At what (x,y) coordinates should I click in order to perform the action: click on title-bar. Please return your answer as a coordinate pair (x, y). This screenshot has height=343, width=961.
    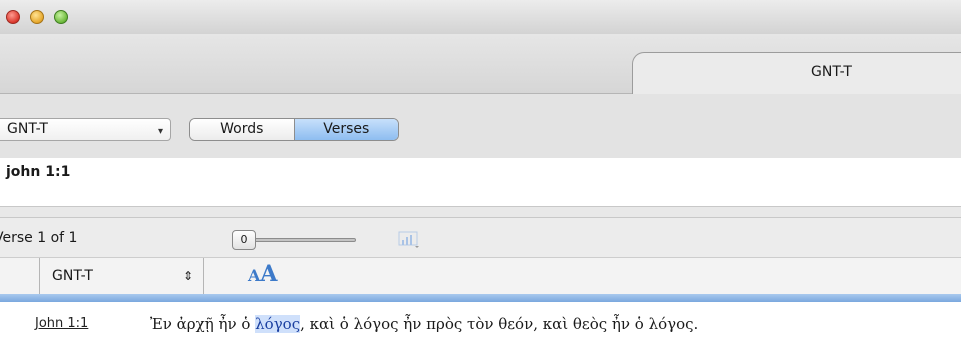
    Looking at the image, I should click on (480, 17).